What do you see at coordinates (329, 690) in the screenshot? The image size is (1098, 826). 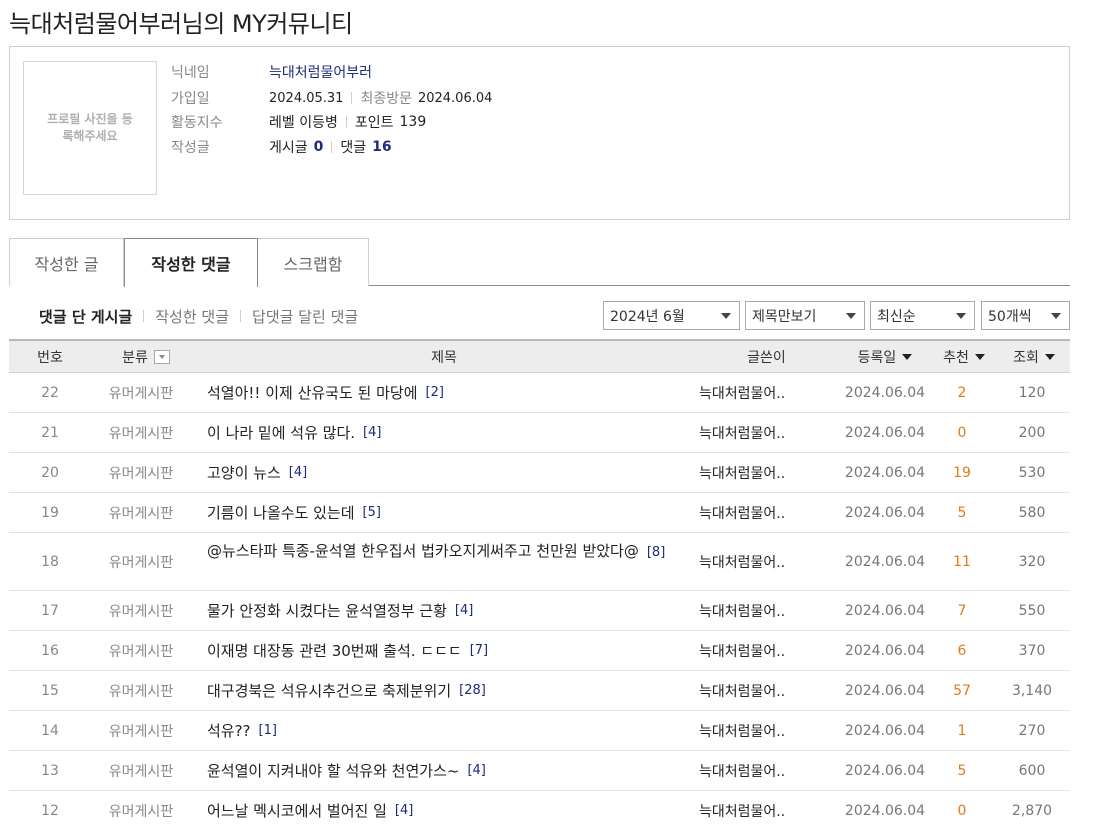 I see `row-title: 대구경북은 석유시추건으로 축제분위기` at bounding box center [329, 690].